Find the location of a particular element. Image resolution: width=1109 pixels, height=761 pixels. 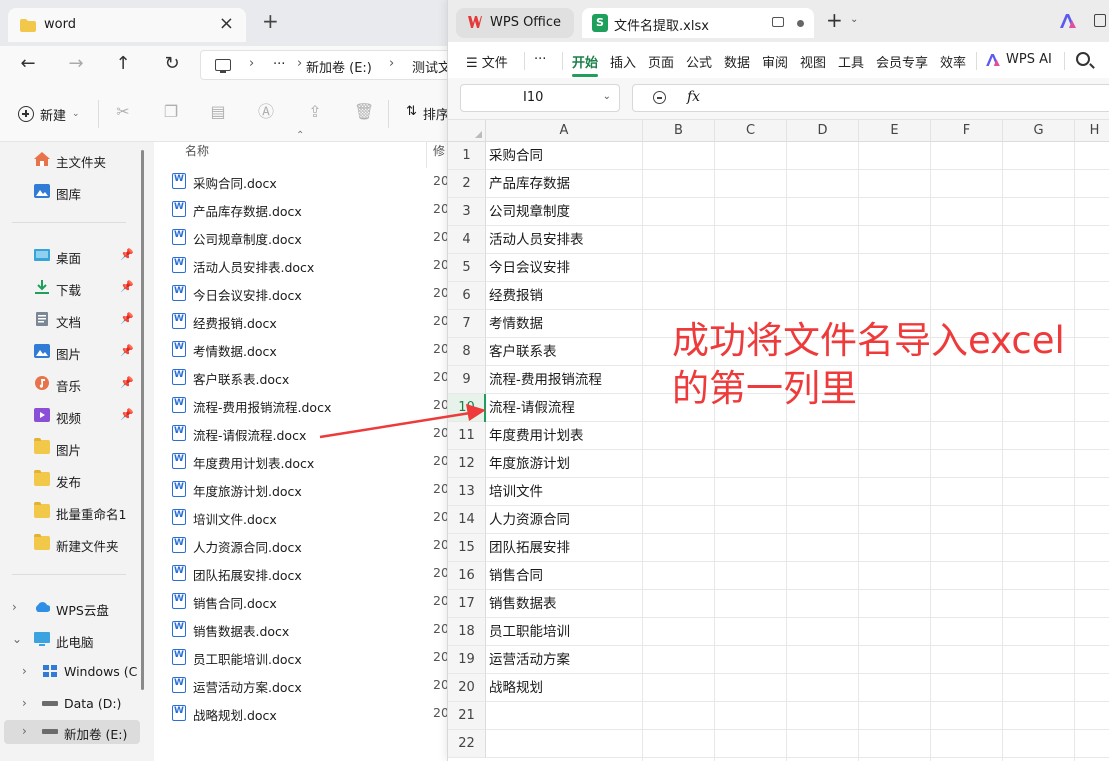

cell-a: 年度旅游计划 is located at coordinates (529, 464).